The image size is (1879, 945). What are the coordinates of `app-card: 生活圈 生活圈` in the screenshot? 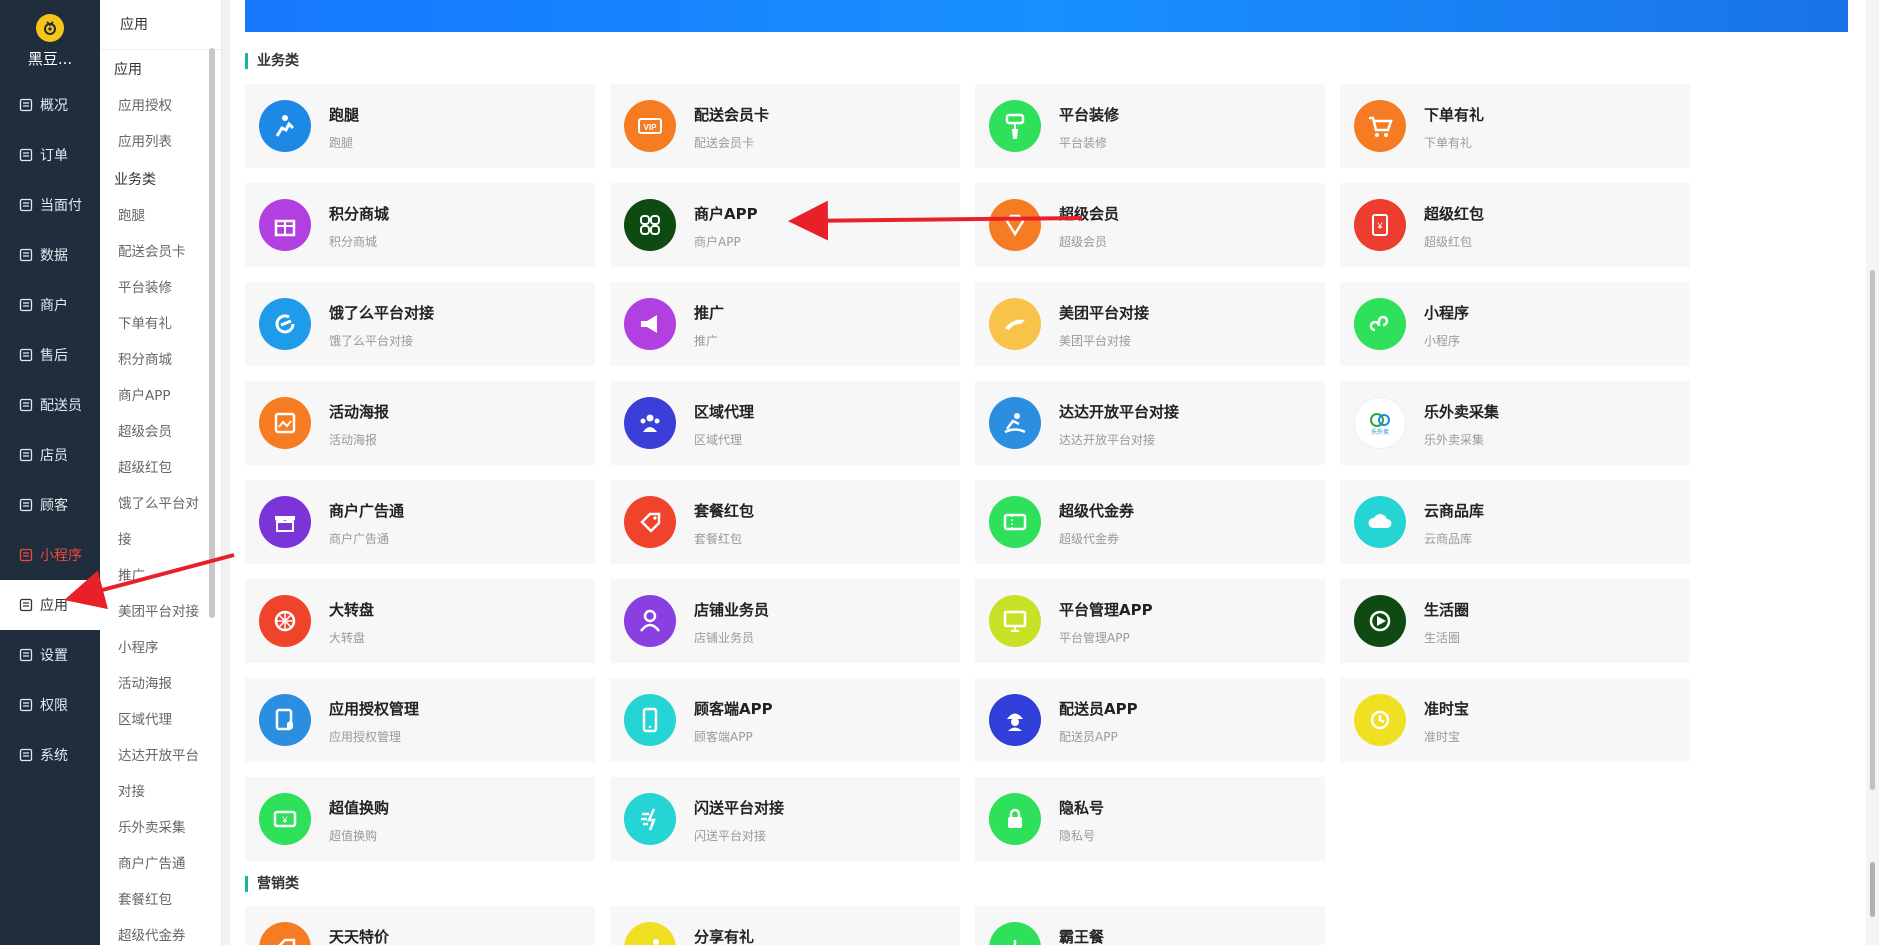 It's located at (1515, 621).